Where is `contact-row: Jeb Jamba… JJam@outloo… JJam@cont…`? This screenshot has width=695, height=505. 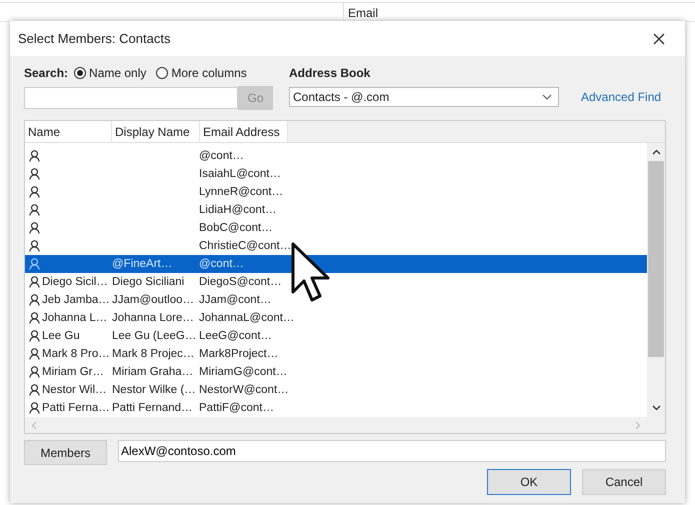
contact-row: Jeb Jamba… JJam@outloo… JJam@cont… is located at coordinates (336, 300).